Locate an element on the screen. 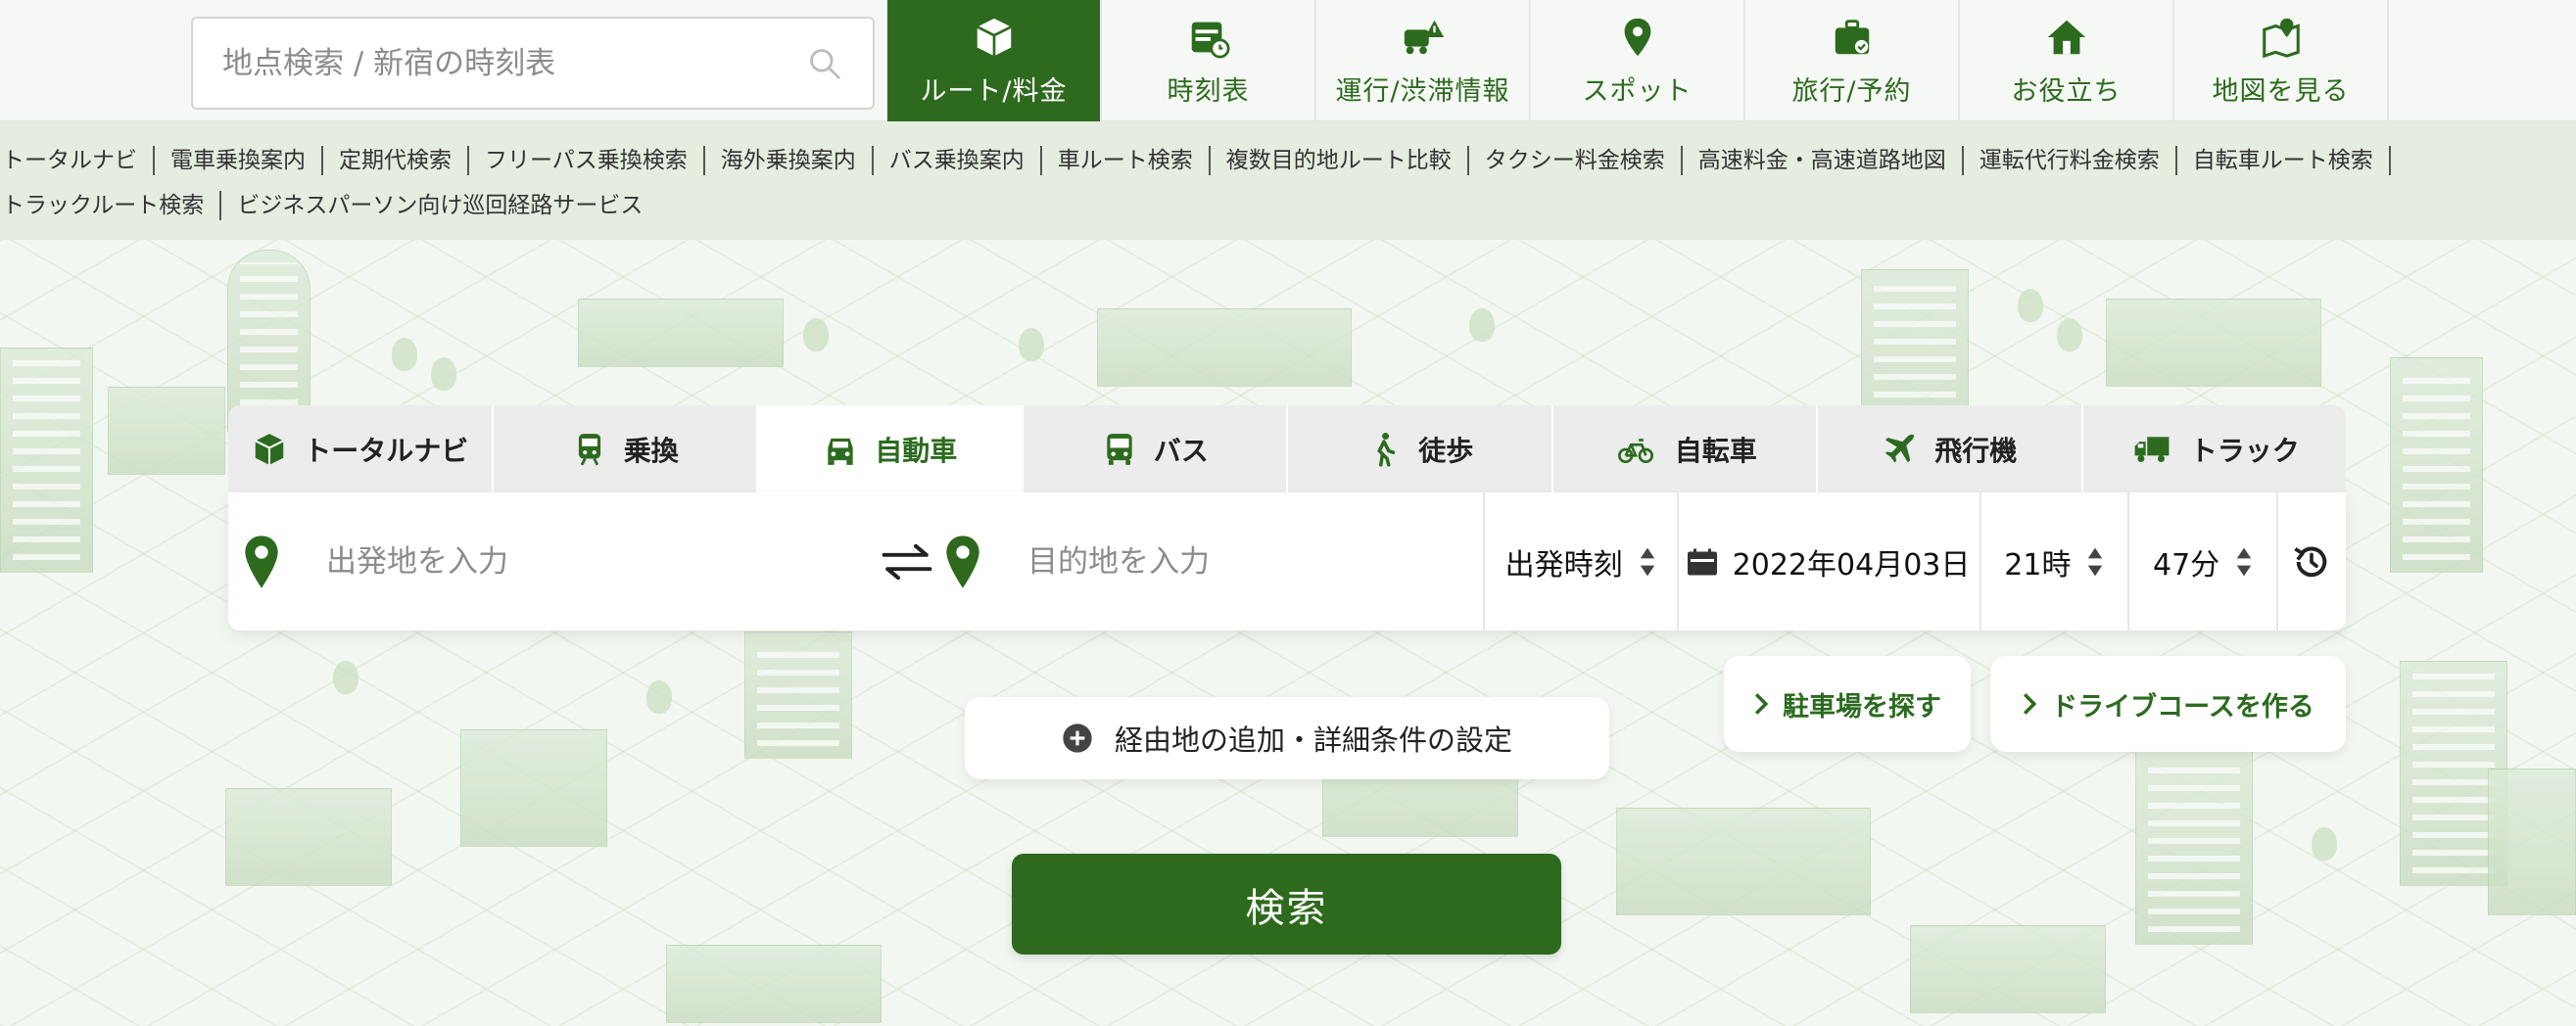 Image resolution: width=2576 pixels, height=1026 pixels. date-value: 2022年04月03日 is located at coordinates (1852, 565).